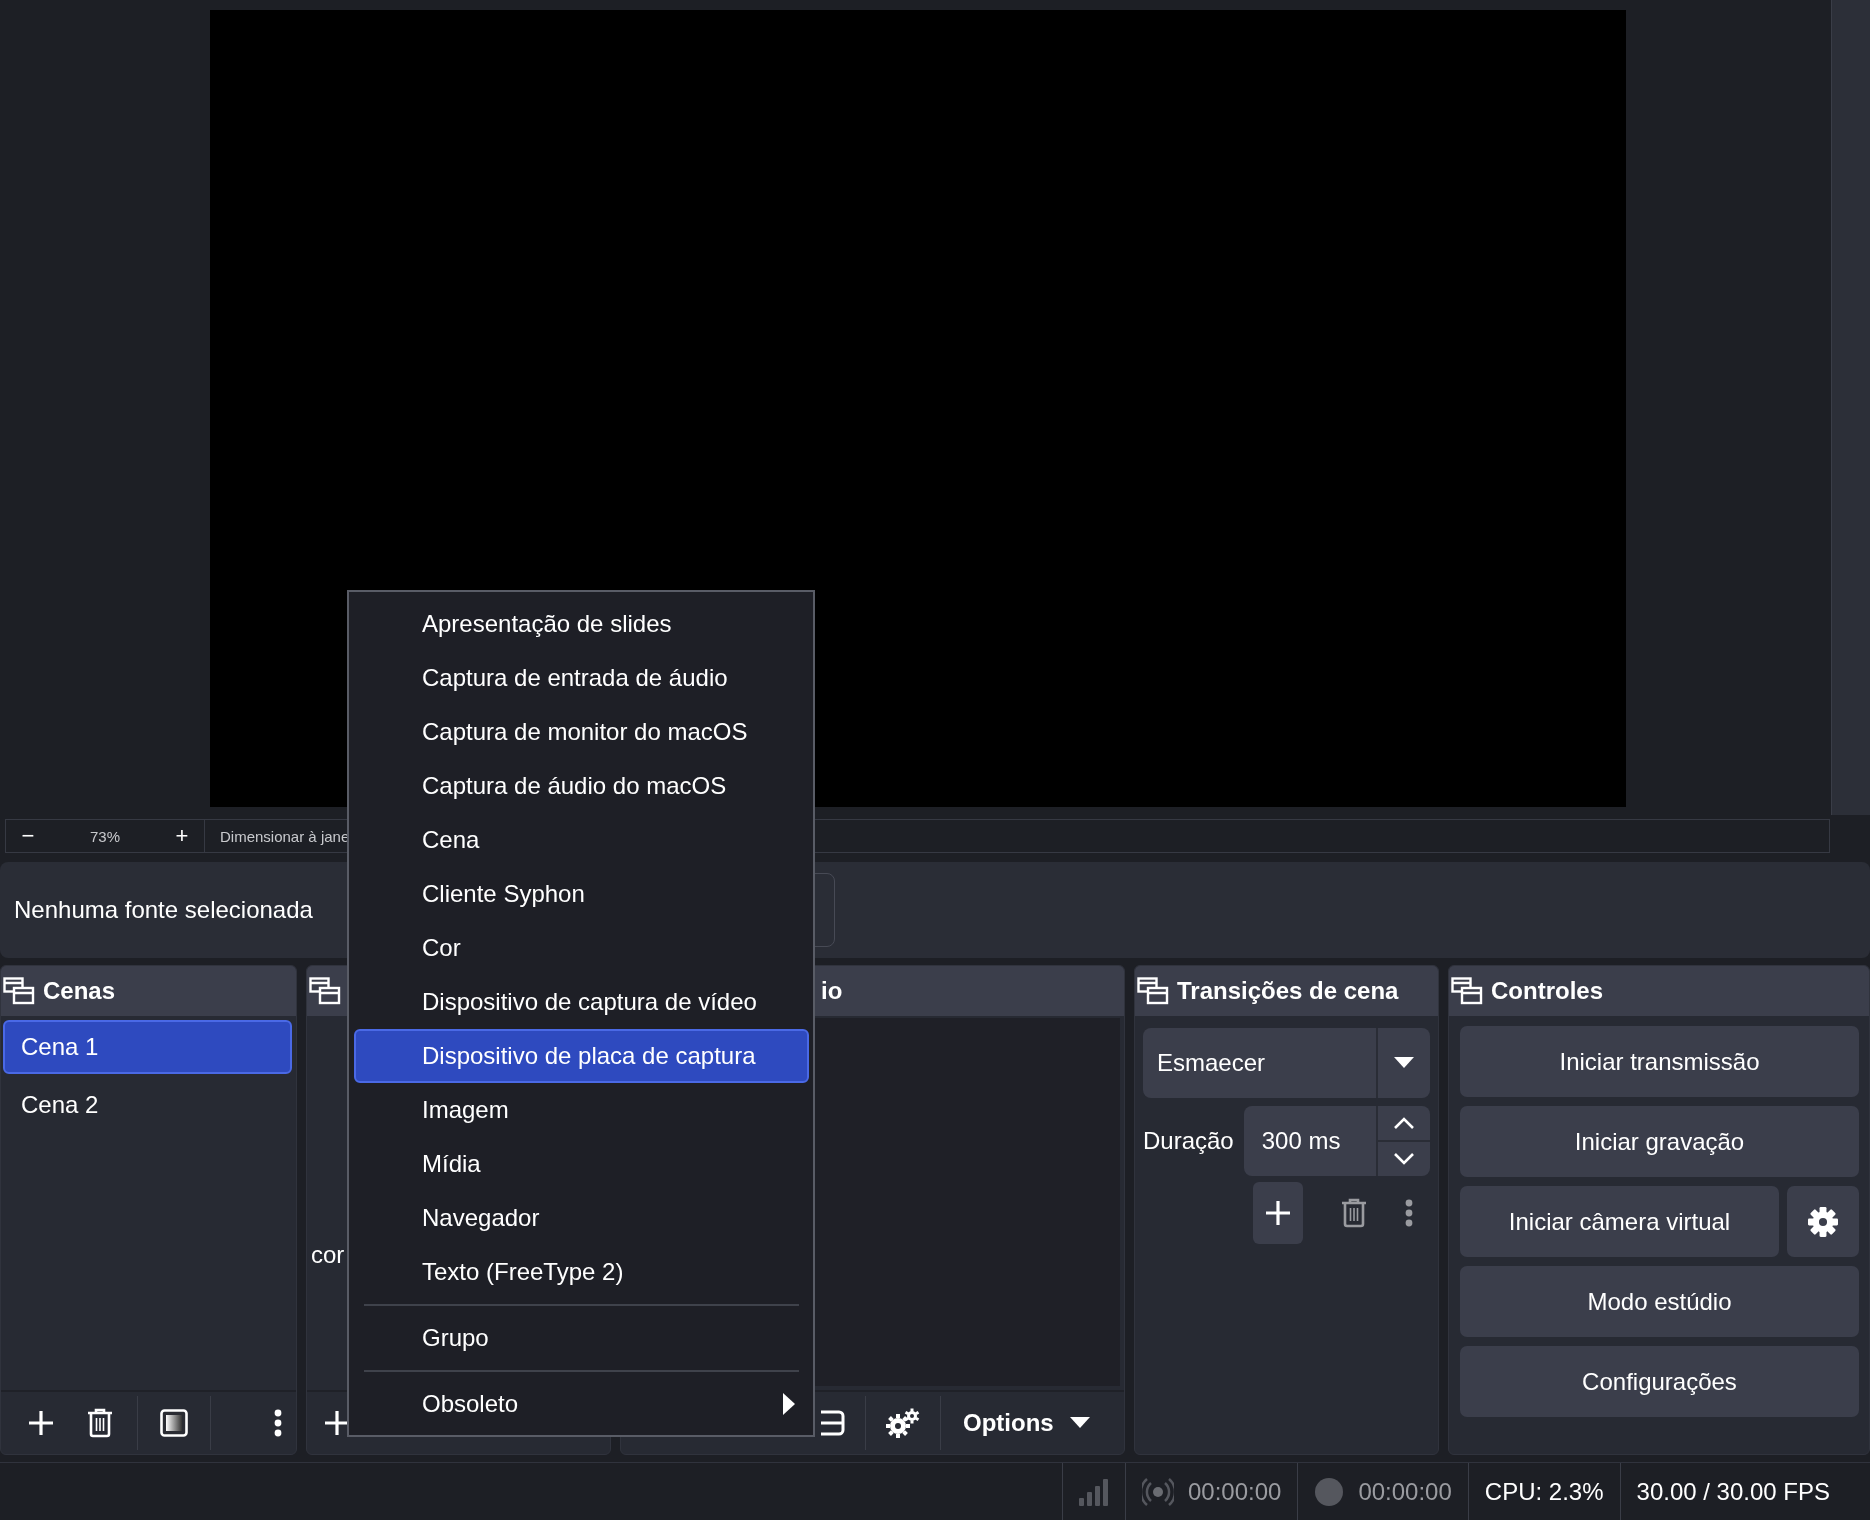 Image resolution: width=1870 pixels, height=1520 pixels. Describe the element at coordinates (581, 1110) in the screenshot. I see `menu-item: Imagem` at that location.